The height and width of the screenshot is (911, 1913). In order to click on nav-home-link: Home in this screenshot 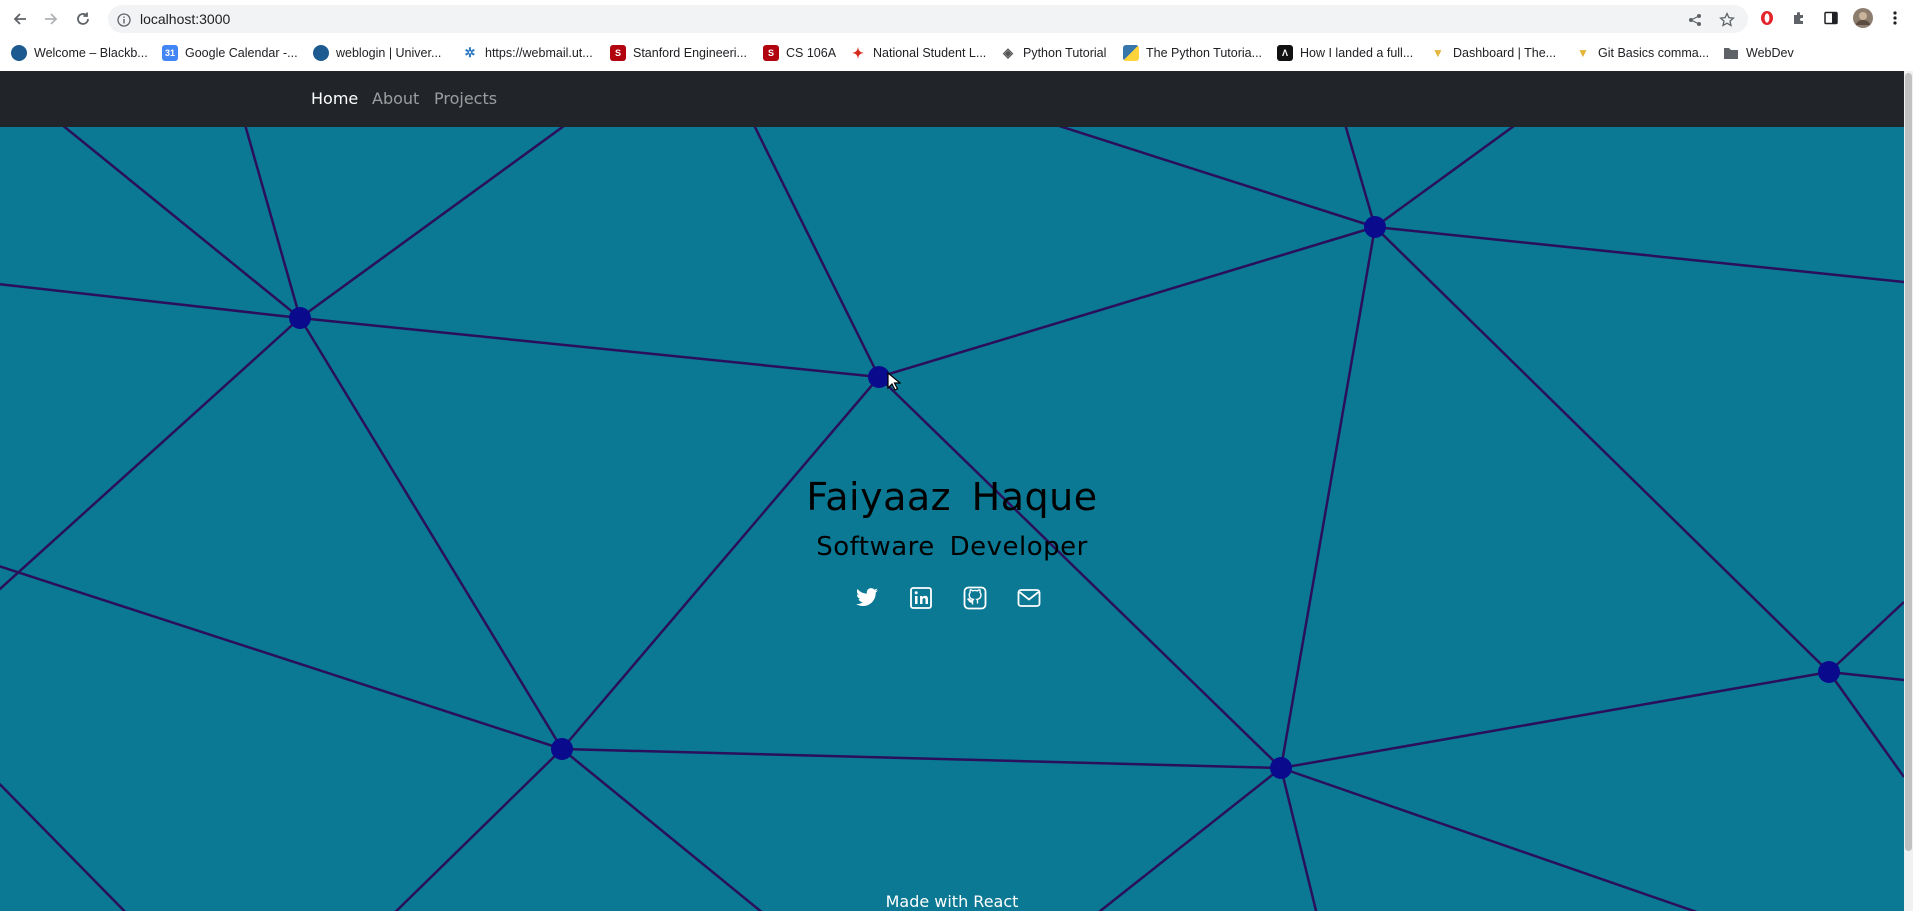, I will do `click(334, 98)`.